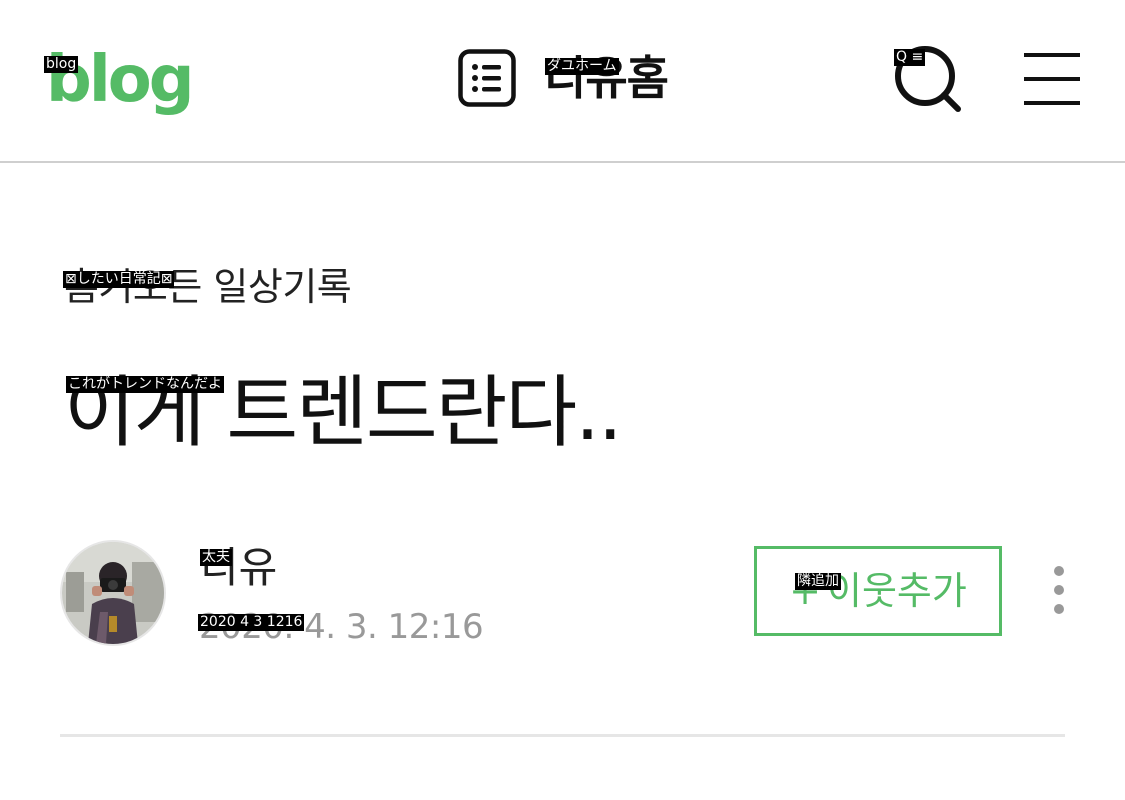 This screenshot has width=1125, height=800. I want to click on blog-home-link: 디유홈, so click(563, 78).